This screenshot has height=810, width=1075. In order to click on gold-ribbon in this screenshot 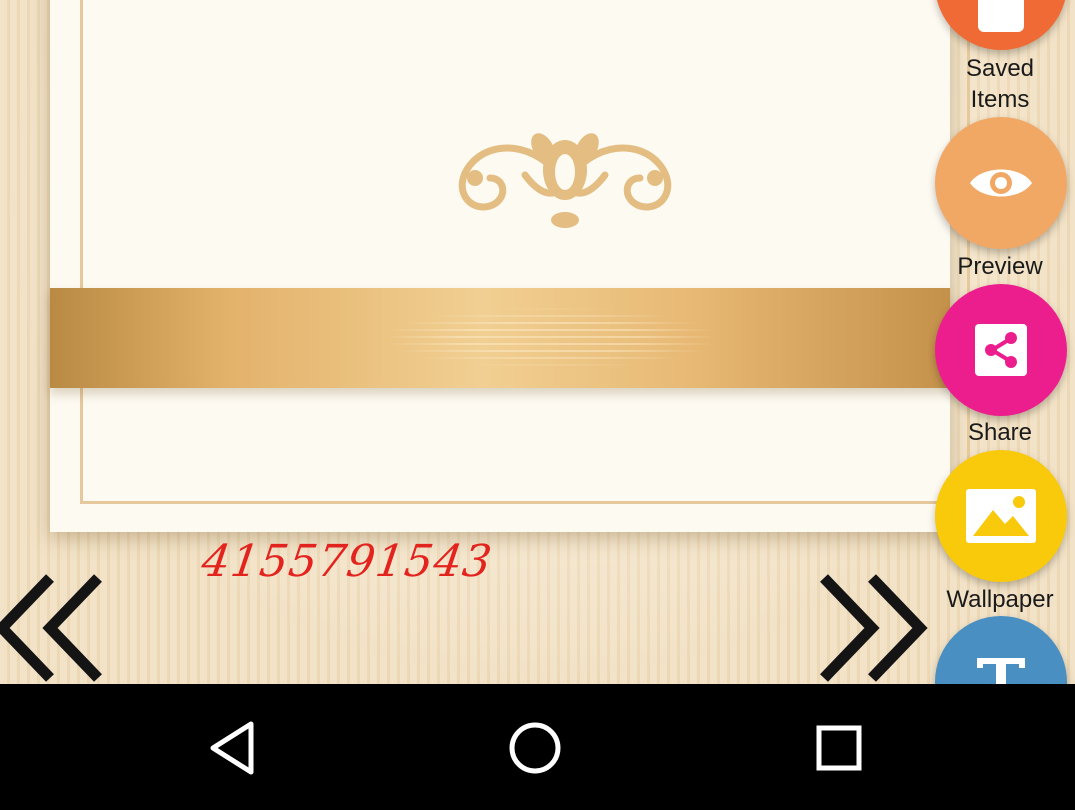, I will do `click(500, 338)`.